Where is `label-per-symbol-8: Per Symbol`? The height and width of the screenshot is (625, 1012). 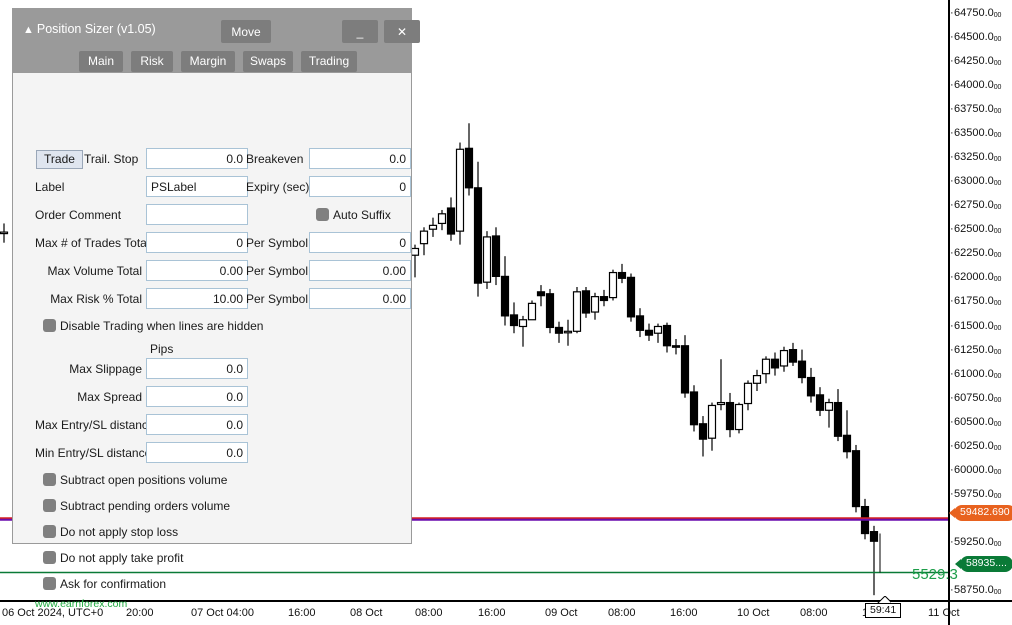 label-per-symbol-8: Per Symbol is located at coordinates (277, 271).